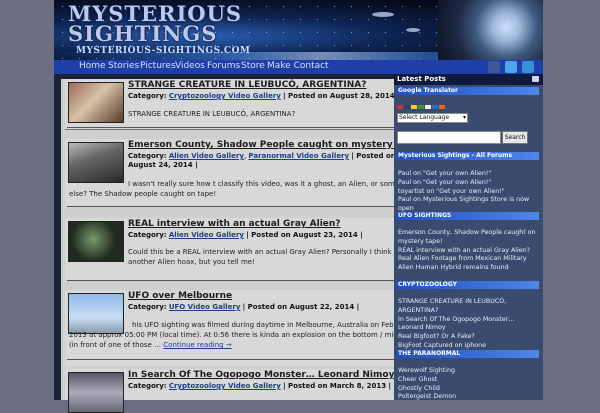 The width and height of the screenshot is (600, 413). What do you see at coordinates (123, 66) in the screenshot?
I see `nav-stories: Stories` at bounding box center [123, 66].